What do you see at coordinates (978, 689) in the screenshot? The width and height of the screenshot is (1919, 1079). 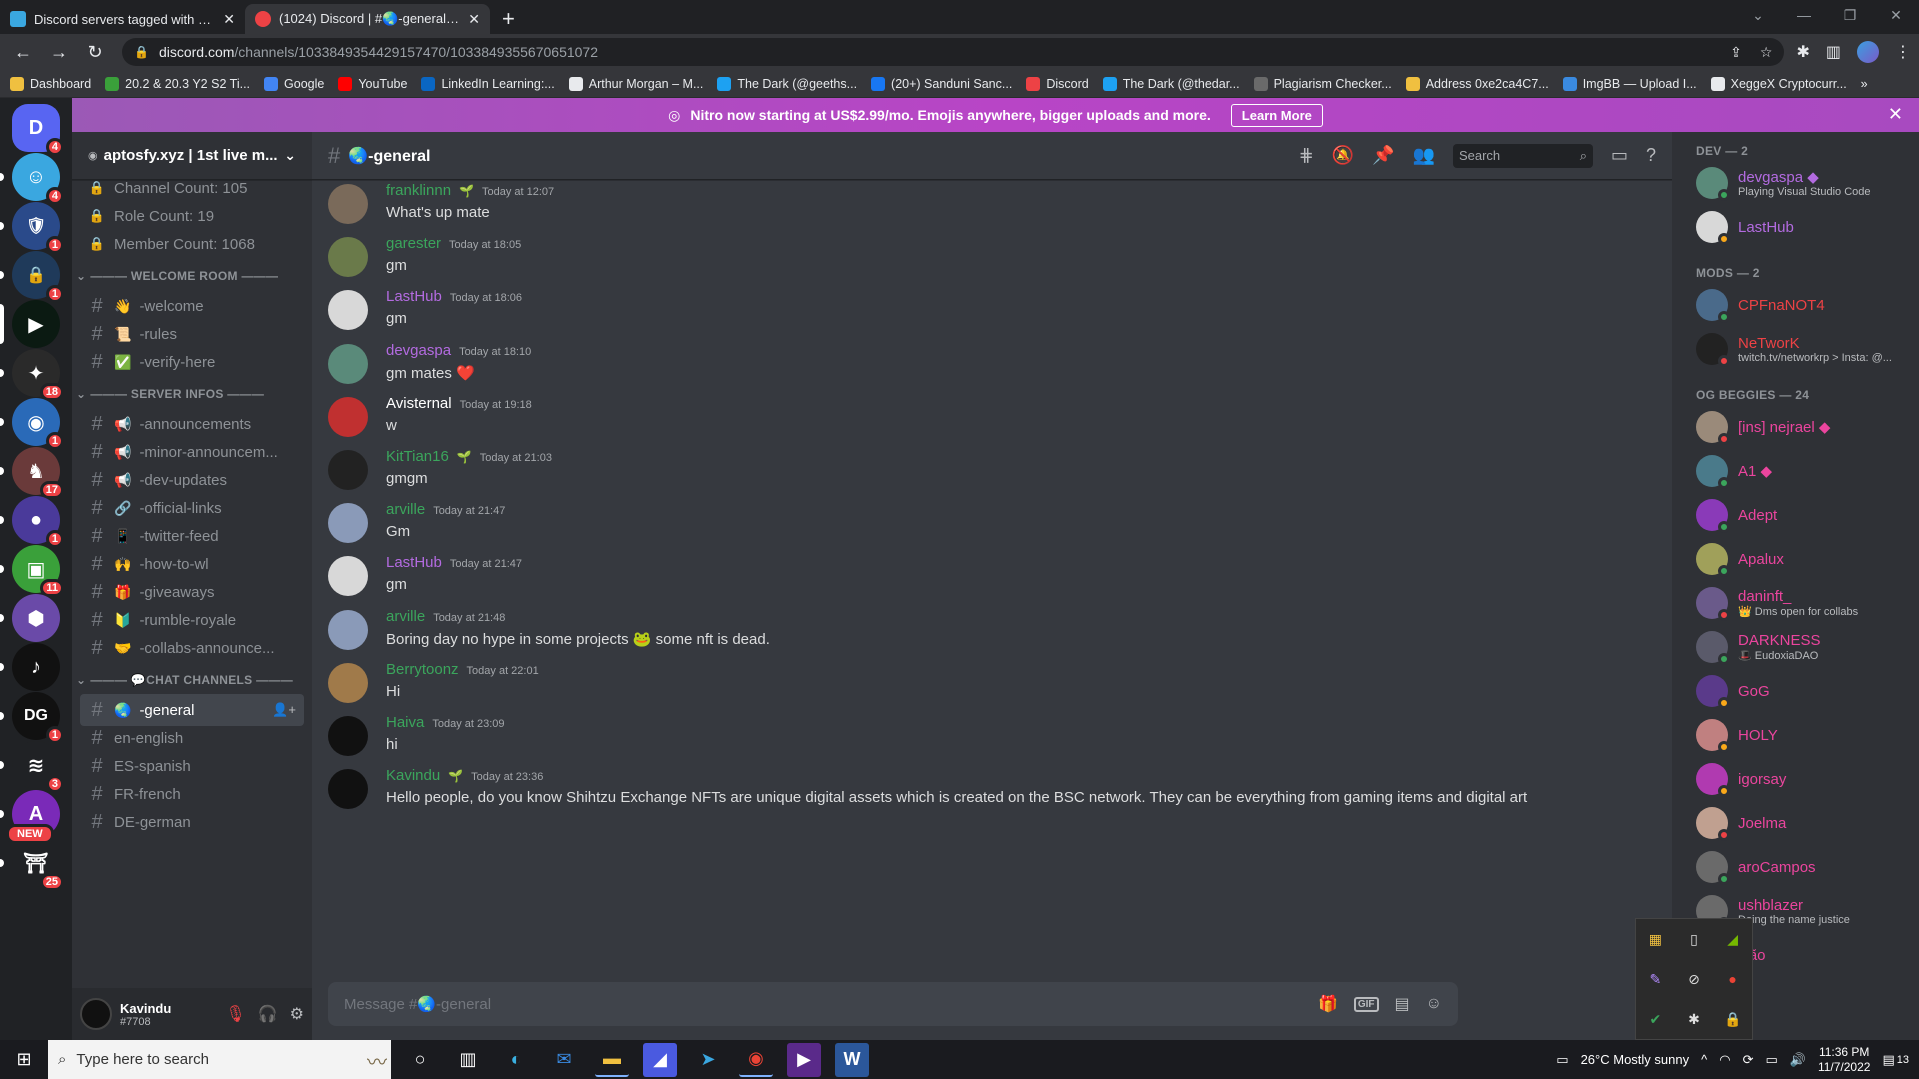 I see `message: Berrytoonz Today at 22:01 Hi` at bounding box center [978, 689].